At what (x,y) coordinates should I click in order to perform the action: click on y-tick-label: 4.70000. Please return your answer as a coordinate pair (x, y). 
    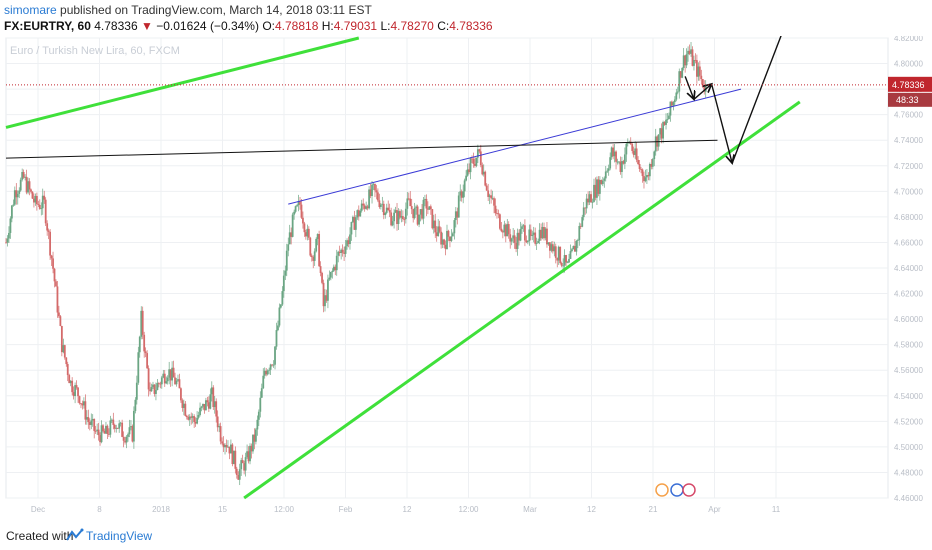
    Looking at the image, I should click on (908, 191).